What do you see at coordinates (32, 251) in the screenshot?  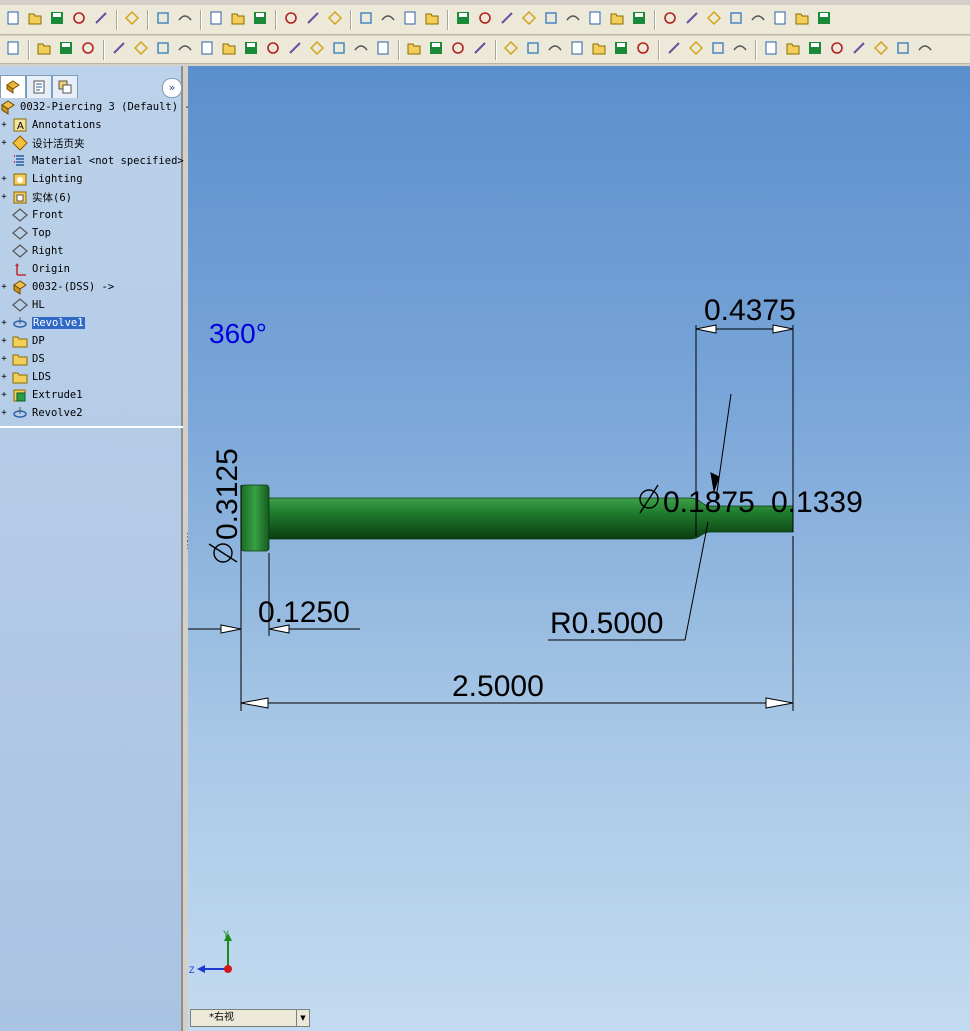 I see `tree-item-right: Right` at bounding box center [32, 251].